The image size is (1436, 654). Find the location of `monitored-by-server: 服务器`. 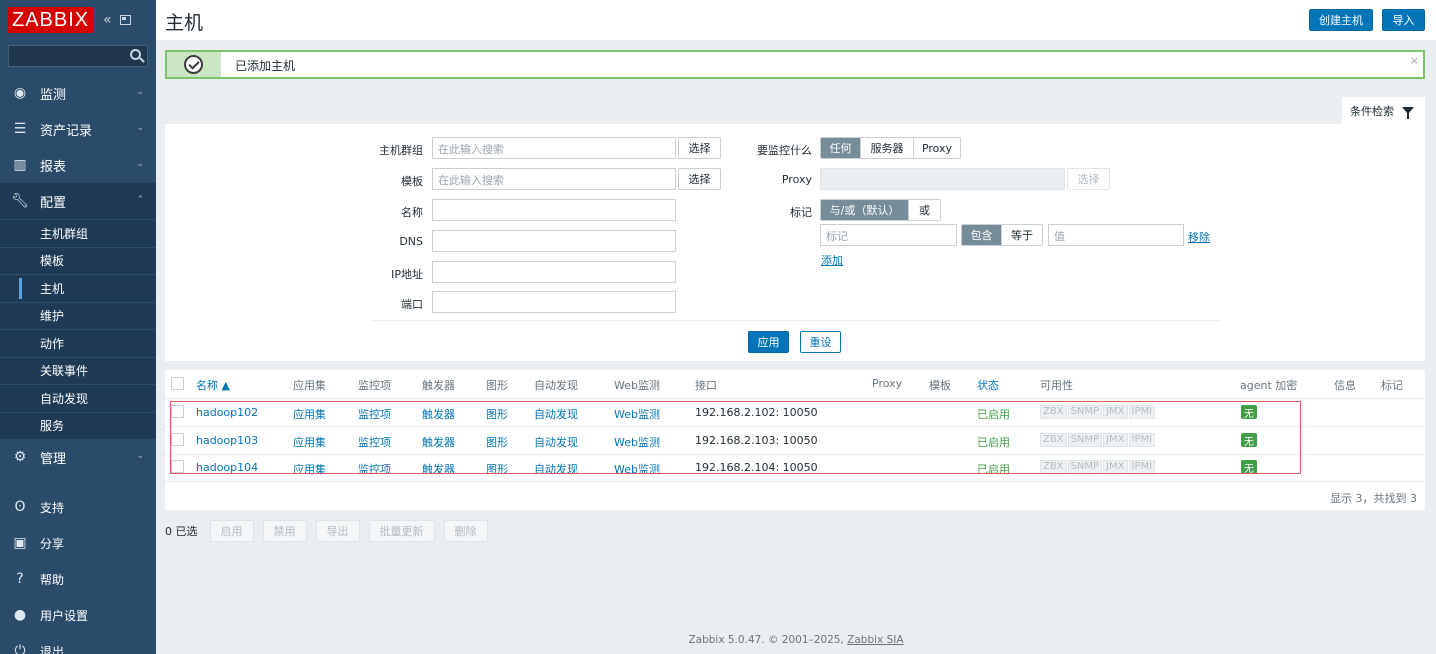

monitored-by-server: 服务器 is located at coordinates (887, 148).